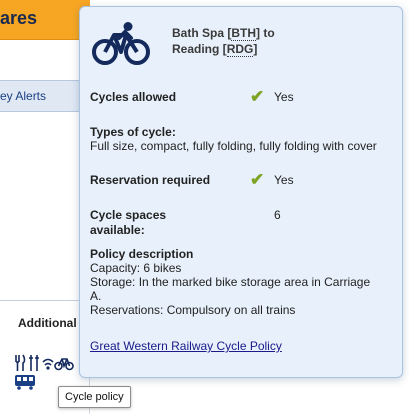 This screenshot has width=409, height=414. Describe the element at coordinates (133, 132) in the screenshot. I see `cycle-types-label: Types of cycle:` at that location.